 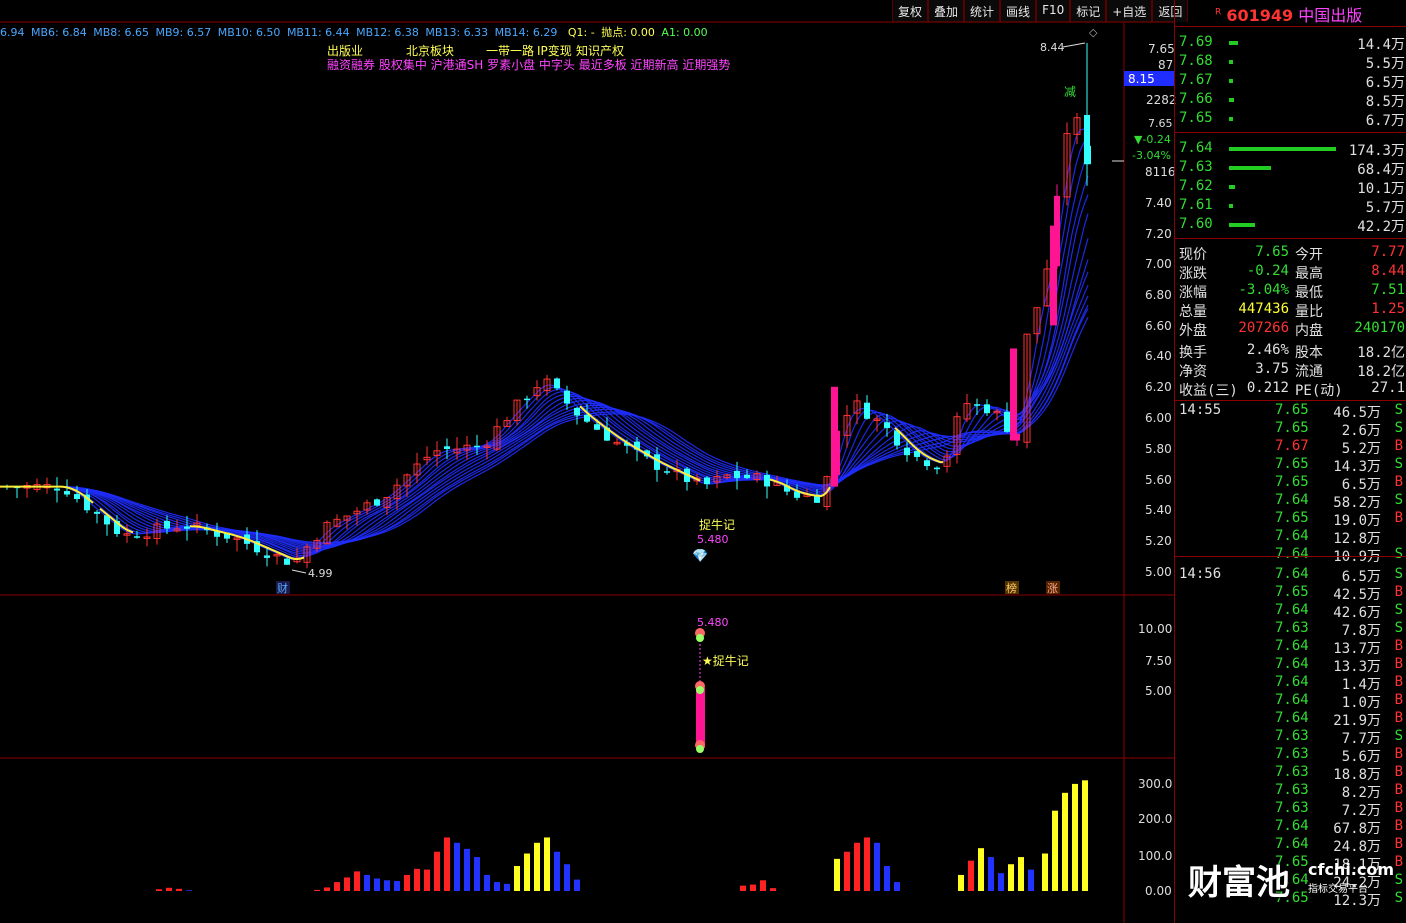 What do you see at coordinates (1385, 102) in the screenshot?
I see `ask-volume: 8.5万` at bounding box center [1385, 102].